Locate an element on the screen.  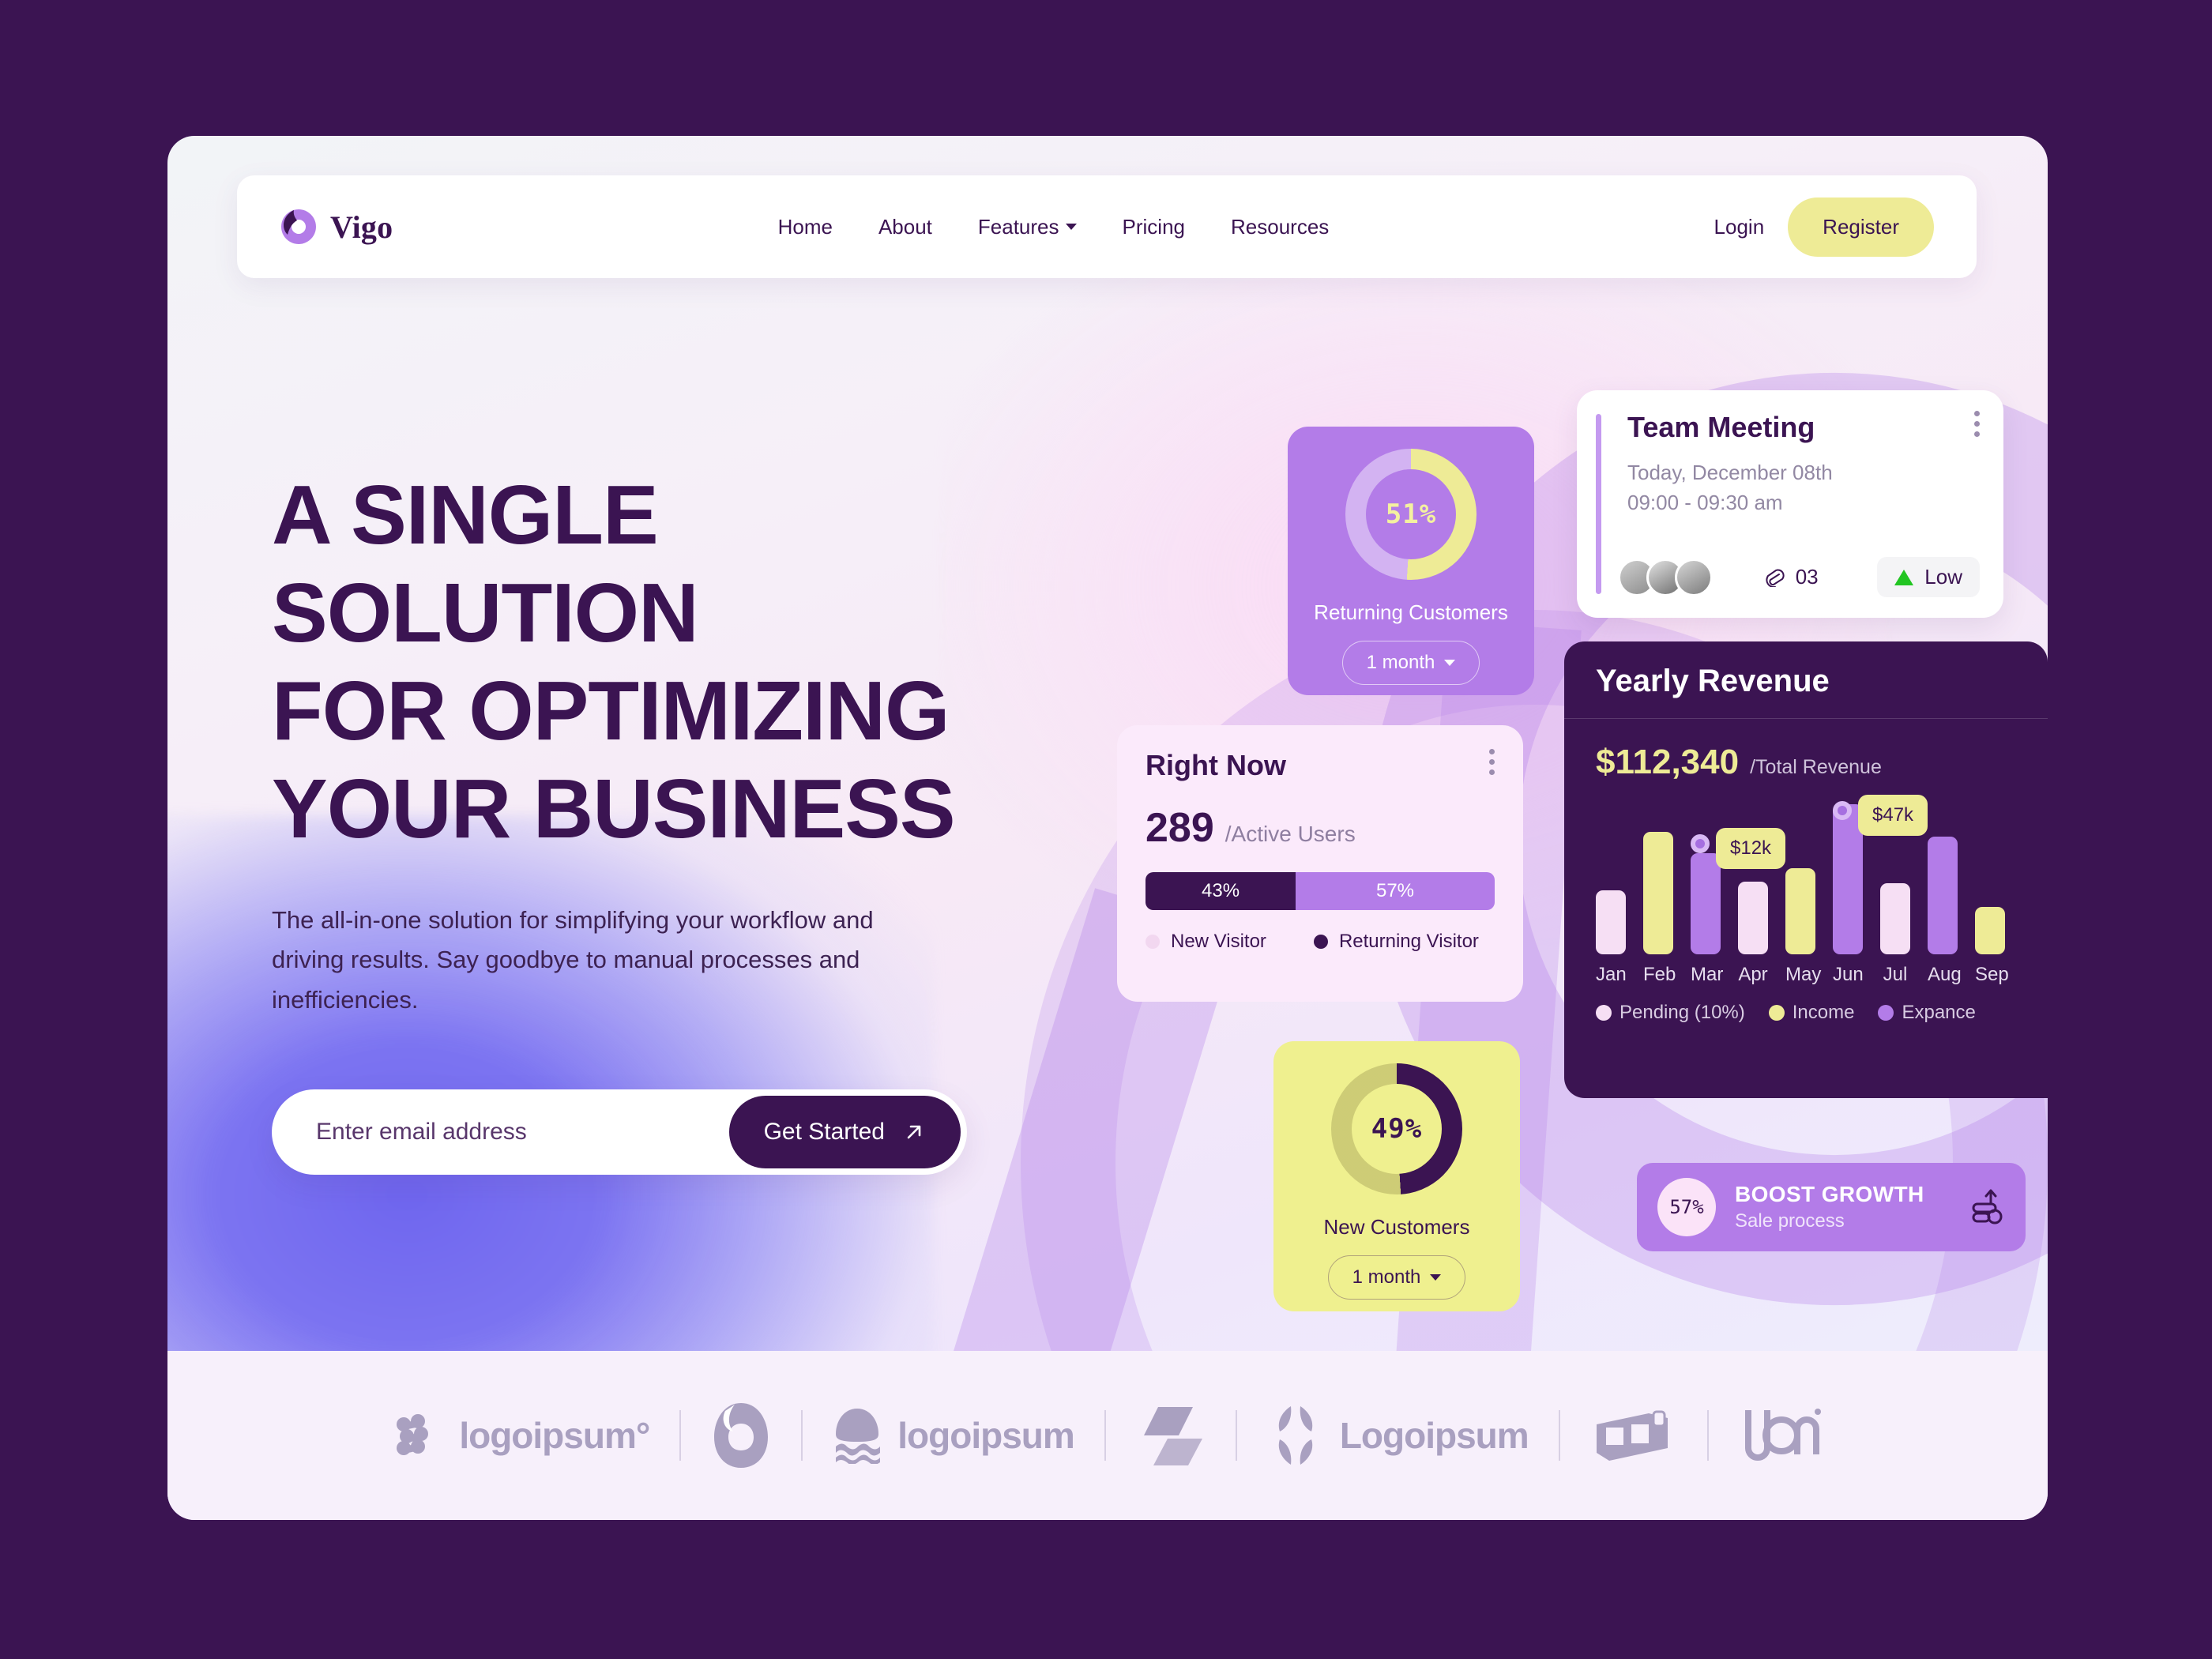
chart-x-axis: Jan Feb Mar Apr May Jun Jul Aug Sep is located at coordinates (1822, 975).